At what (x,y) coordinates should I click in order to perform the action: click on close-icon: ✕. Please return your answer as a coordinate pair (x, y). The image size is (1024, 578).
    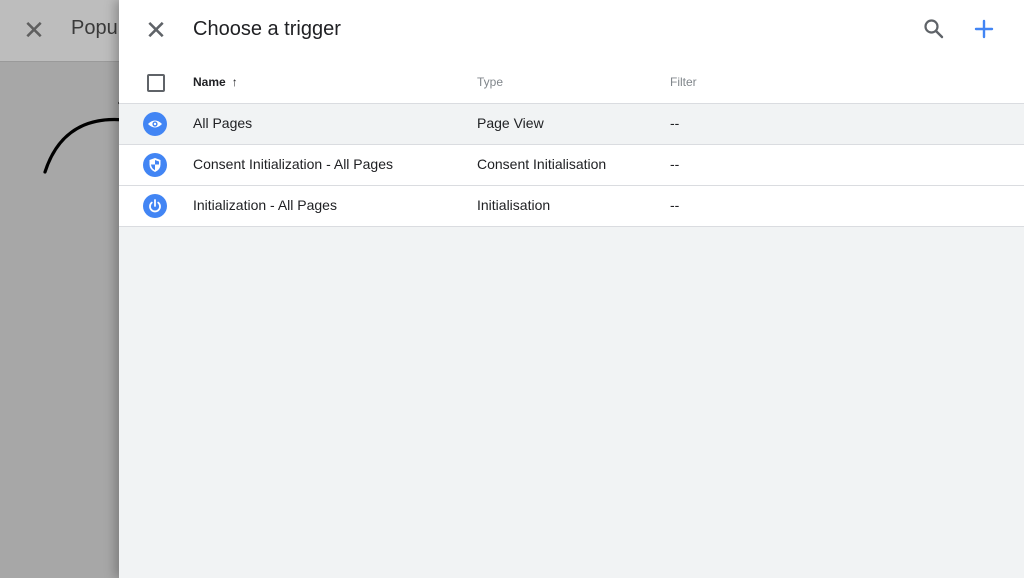
    Looking at the image, I should click on (156, 30).